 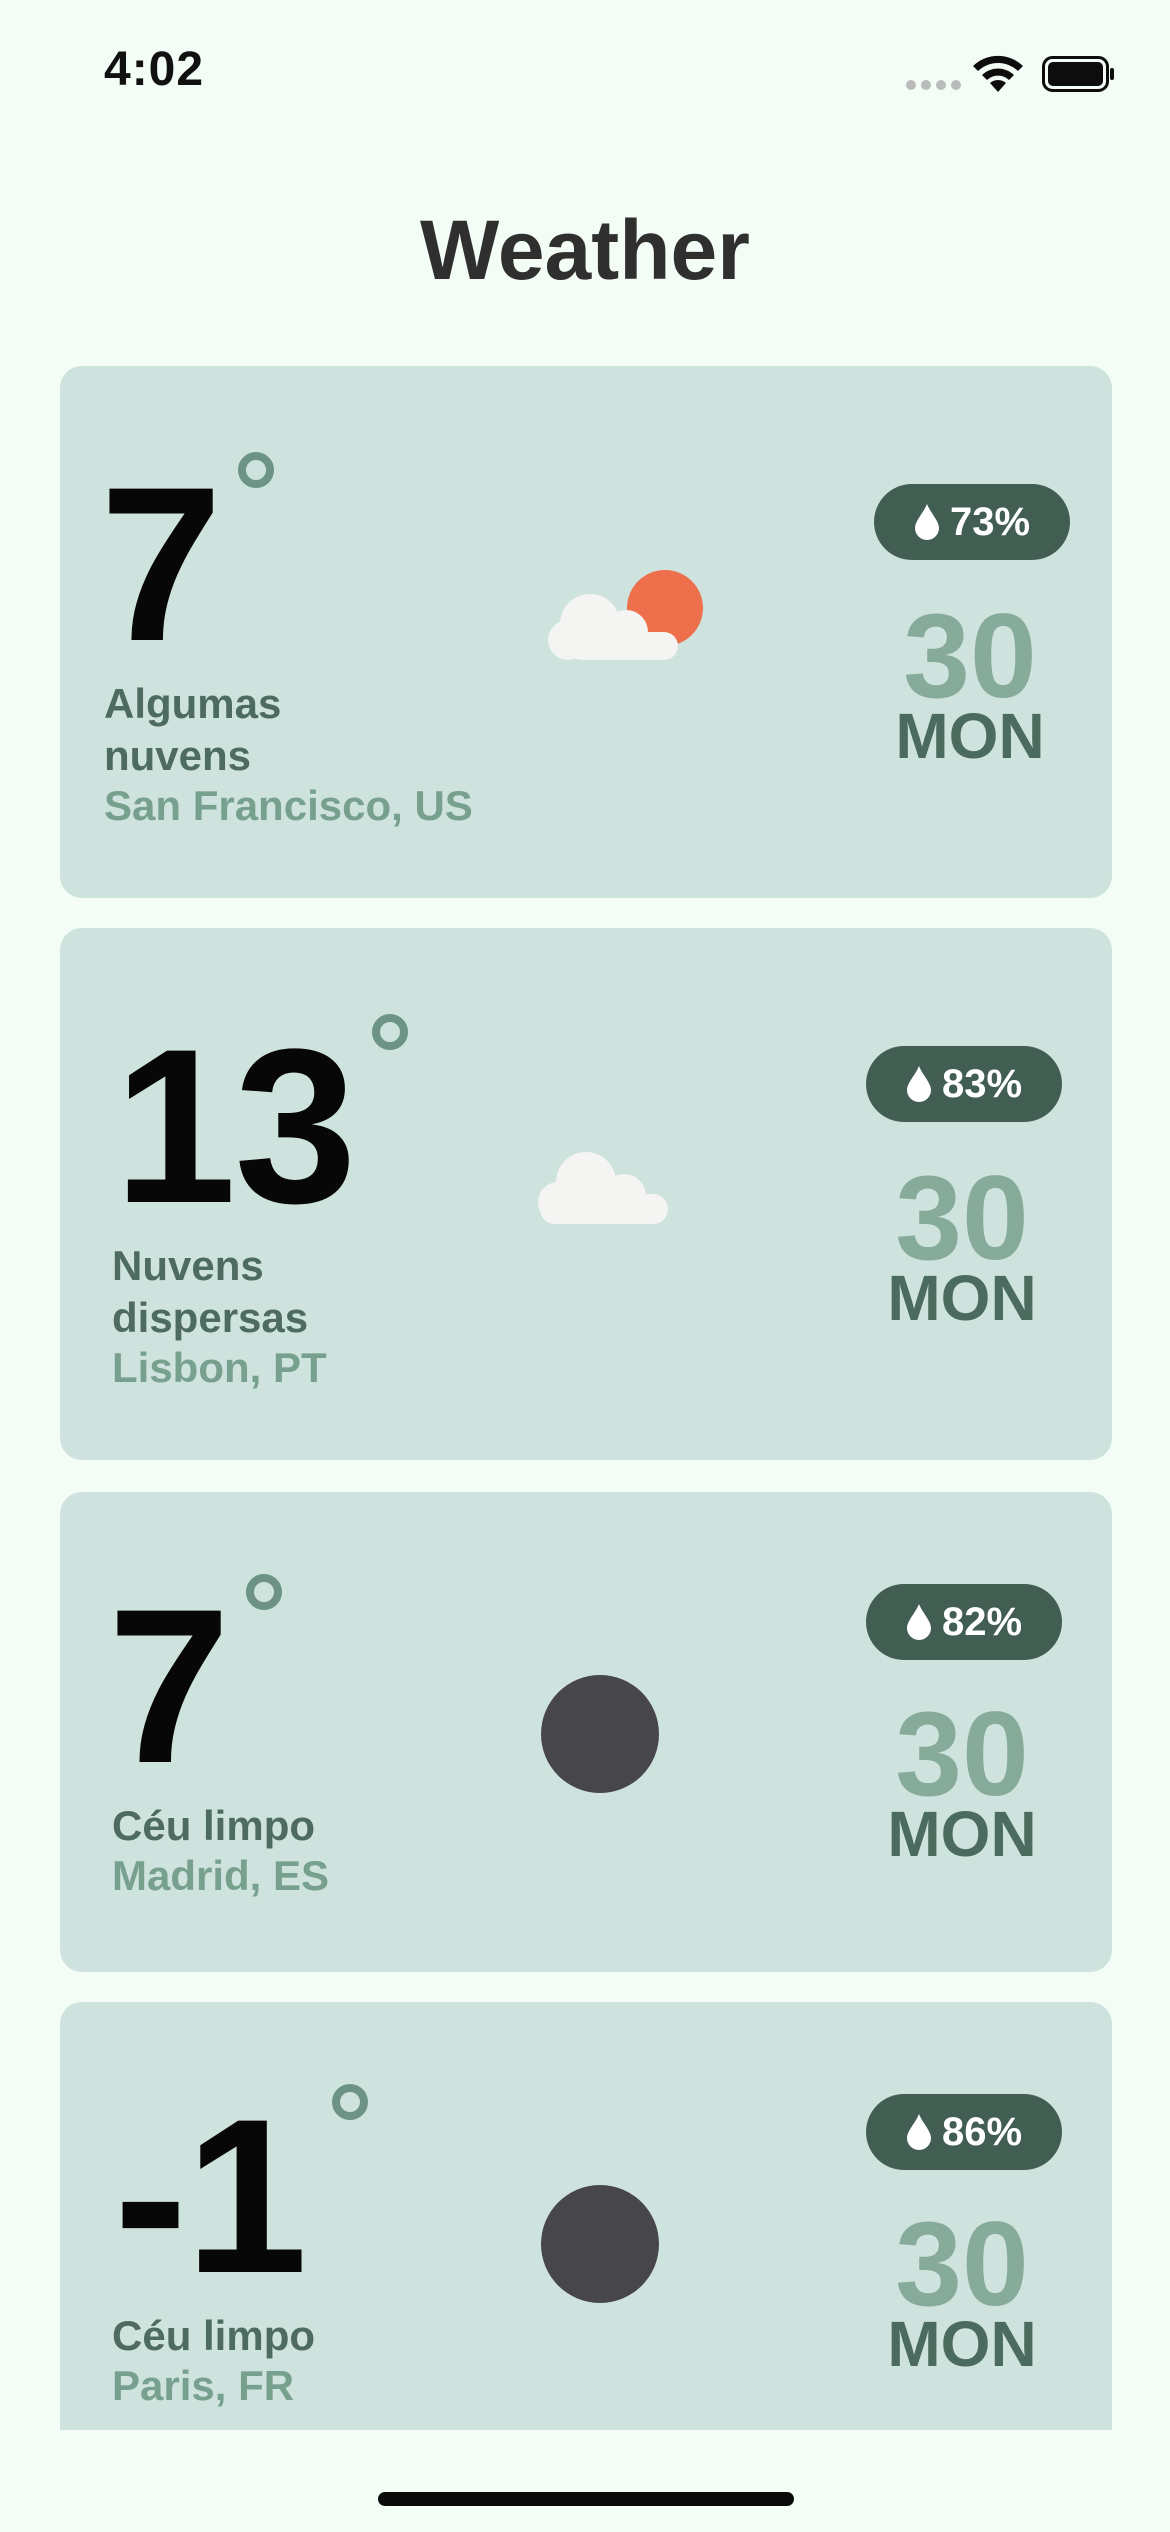 What do you see at coordinates (203, 2385) in the screenshot?
I see `city-name: Paris, FR` at bounding box center [203, 2385].